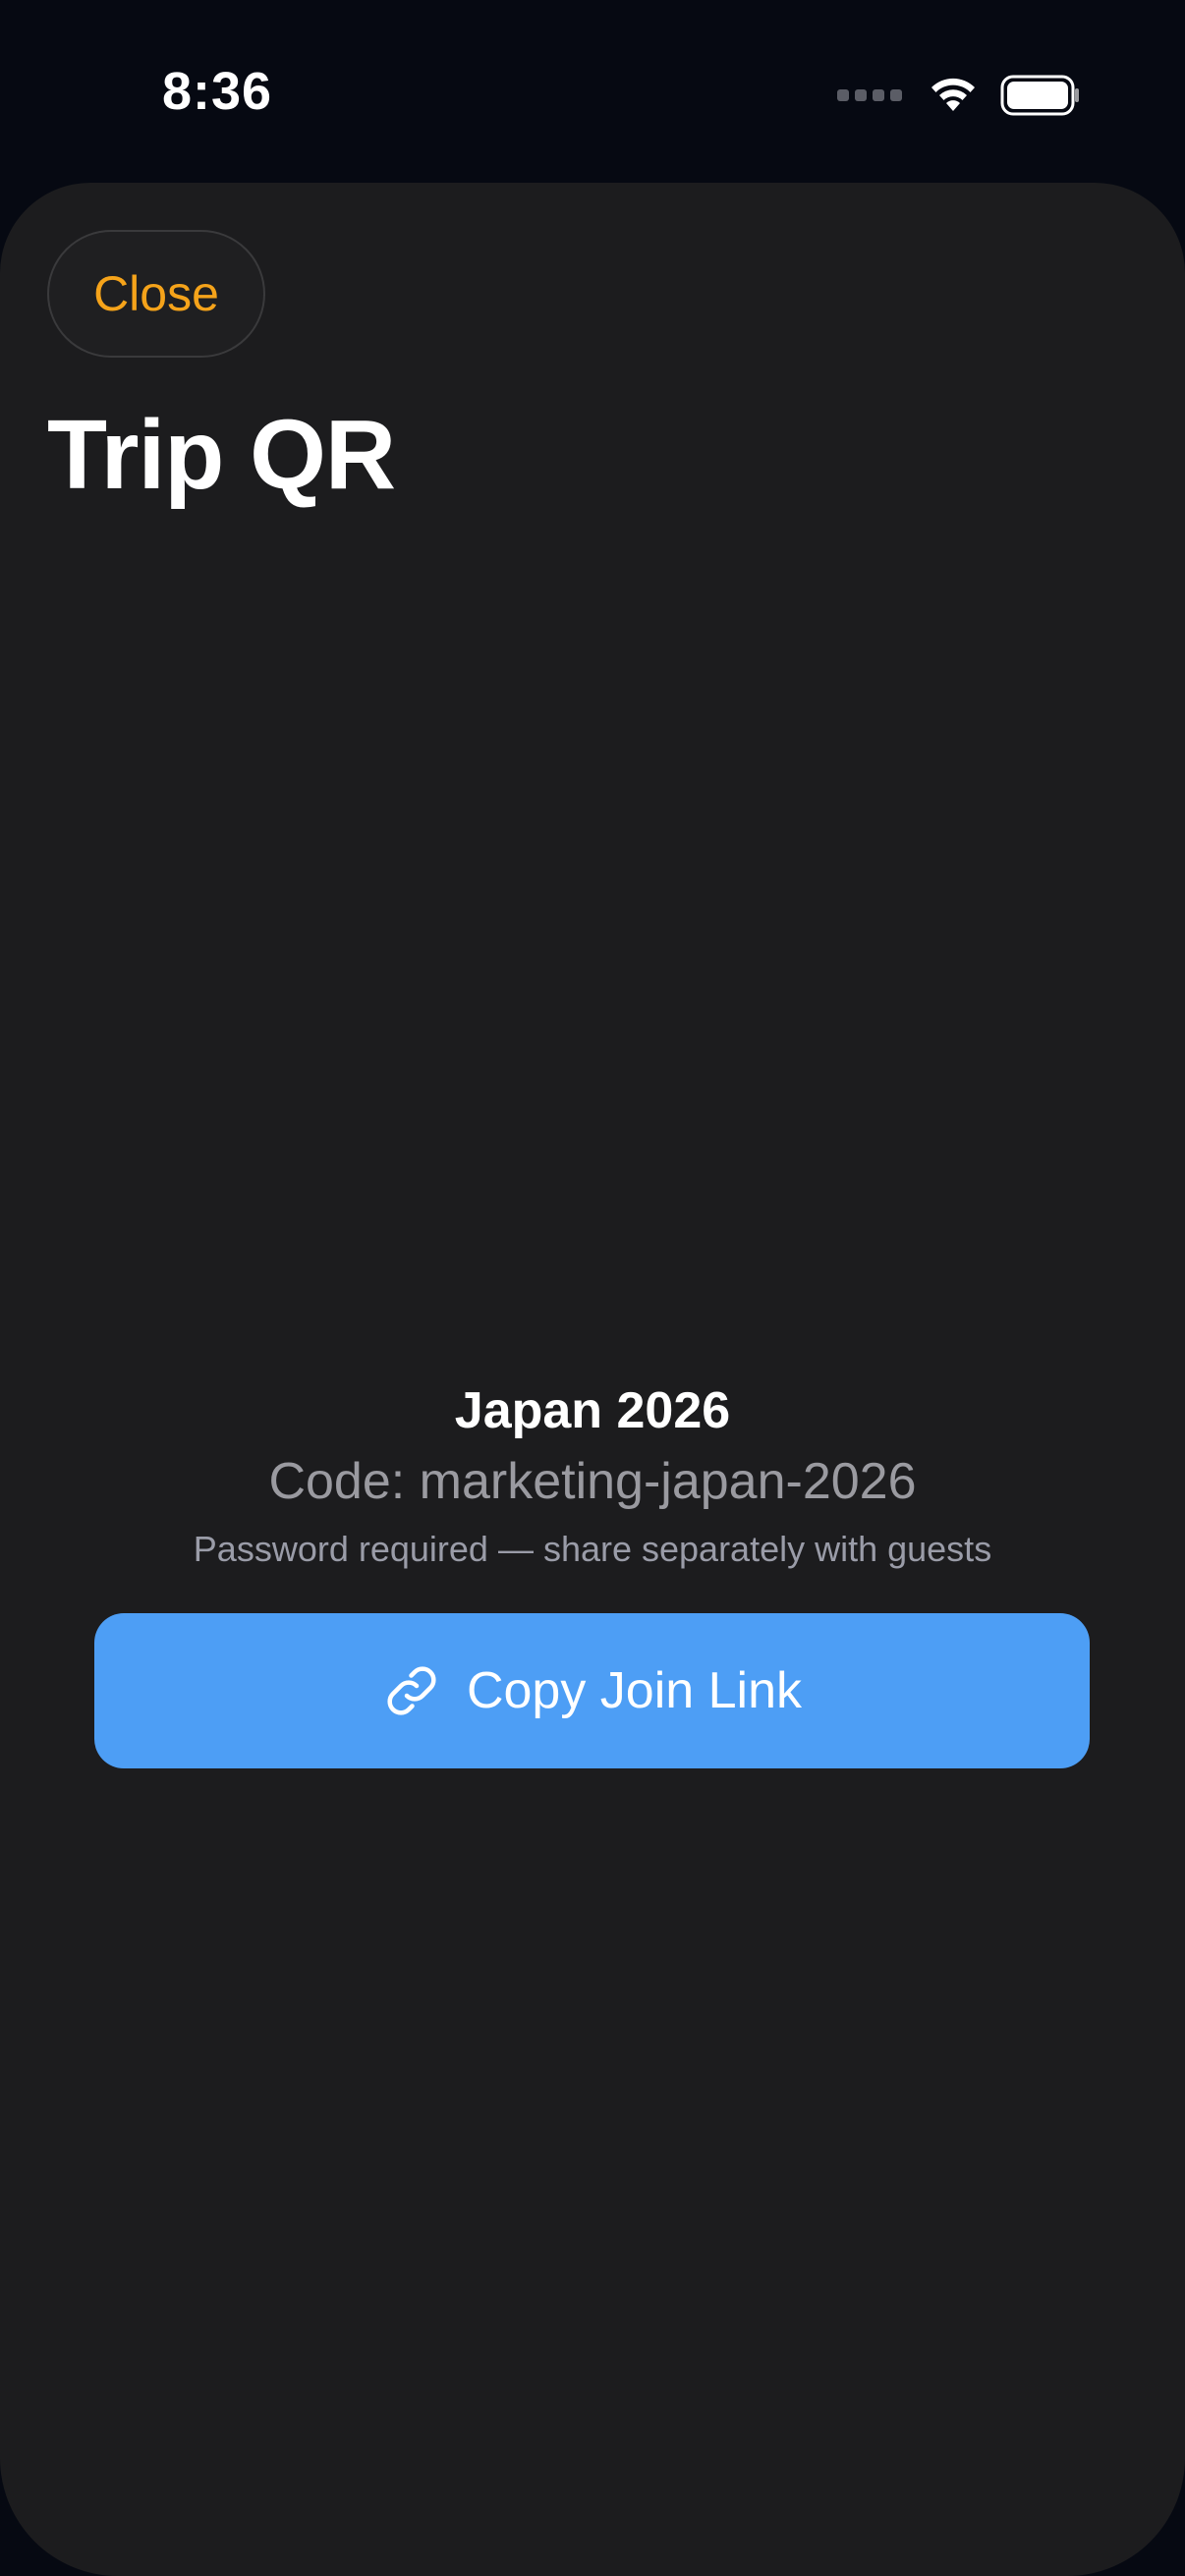  Describe the element at coordinates (592, 1481) in the screenshot. I see `trip-code: Code: marketing-japan-2026` at that location.